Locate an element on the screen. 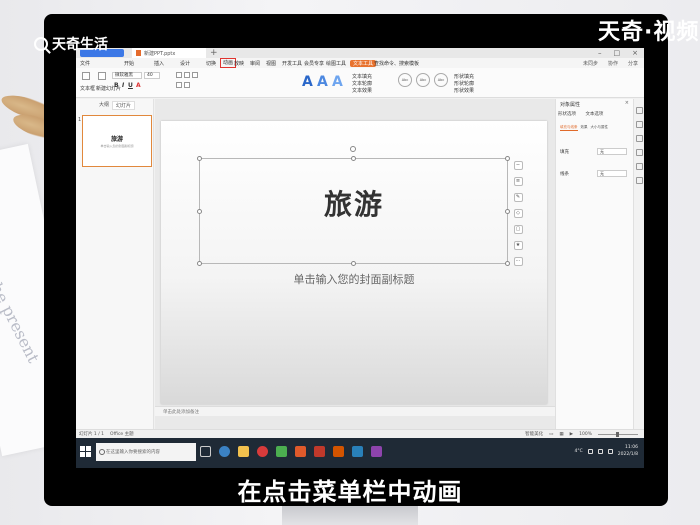 The height and width of the screenshot is (525, 700). slide-thumbnail: 旅游 单击输入您的封面副标题 is located at coordinates (117, 141).